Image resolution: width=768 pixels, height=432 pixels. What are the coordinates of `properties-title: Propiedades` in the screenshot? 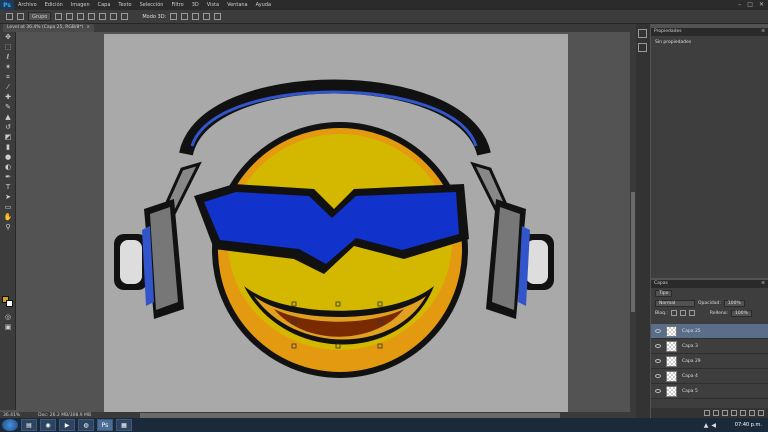 It's located at (668, 32).